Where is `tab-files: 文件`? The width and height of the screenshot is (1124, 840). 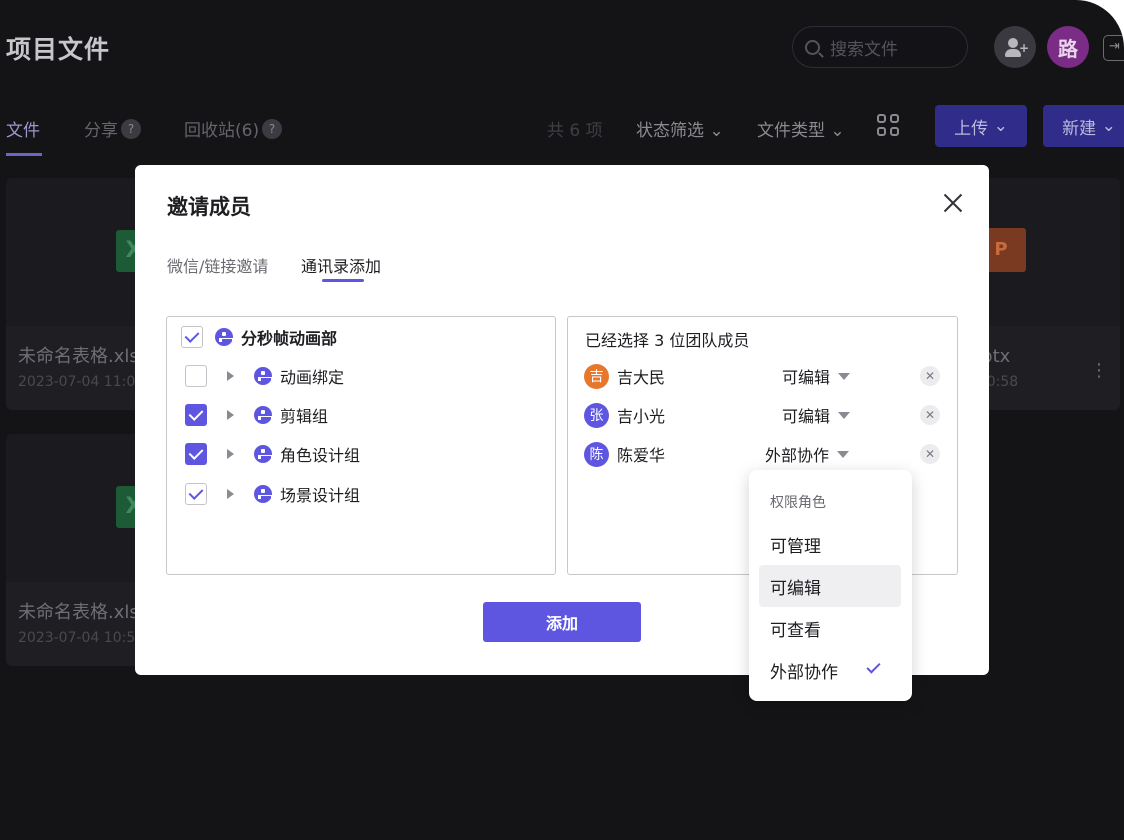 tab-files: 文件 is located at coordinates (23, 128).